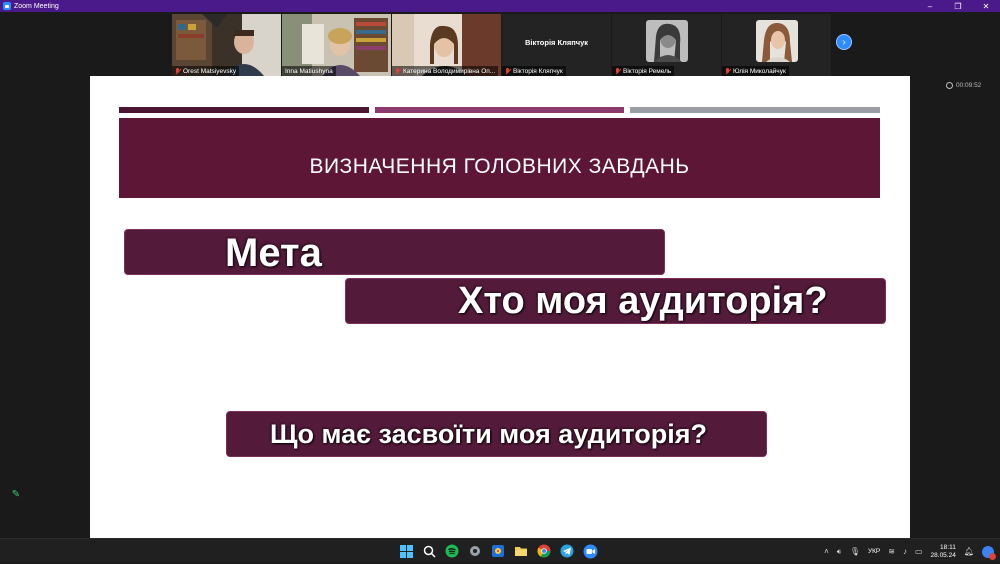  I want to click on chrome-icon, so click(544, 551).